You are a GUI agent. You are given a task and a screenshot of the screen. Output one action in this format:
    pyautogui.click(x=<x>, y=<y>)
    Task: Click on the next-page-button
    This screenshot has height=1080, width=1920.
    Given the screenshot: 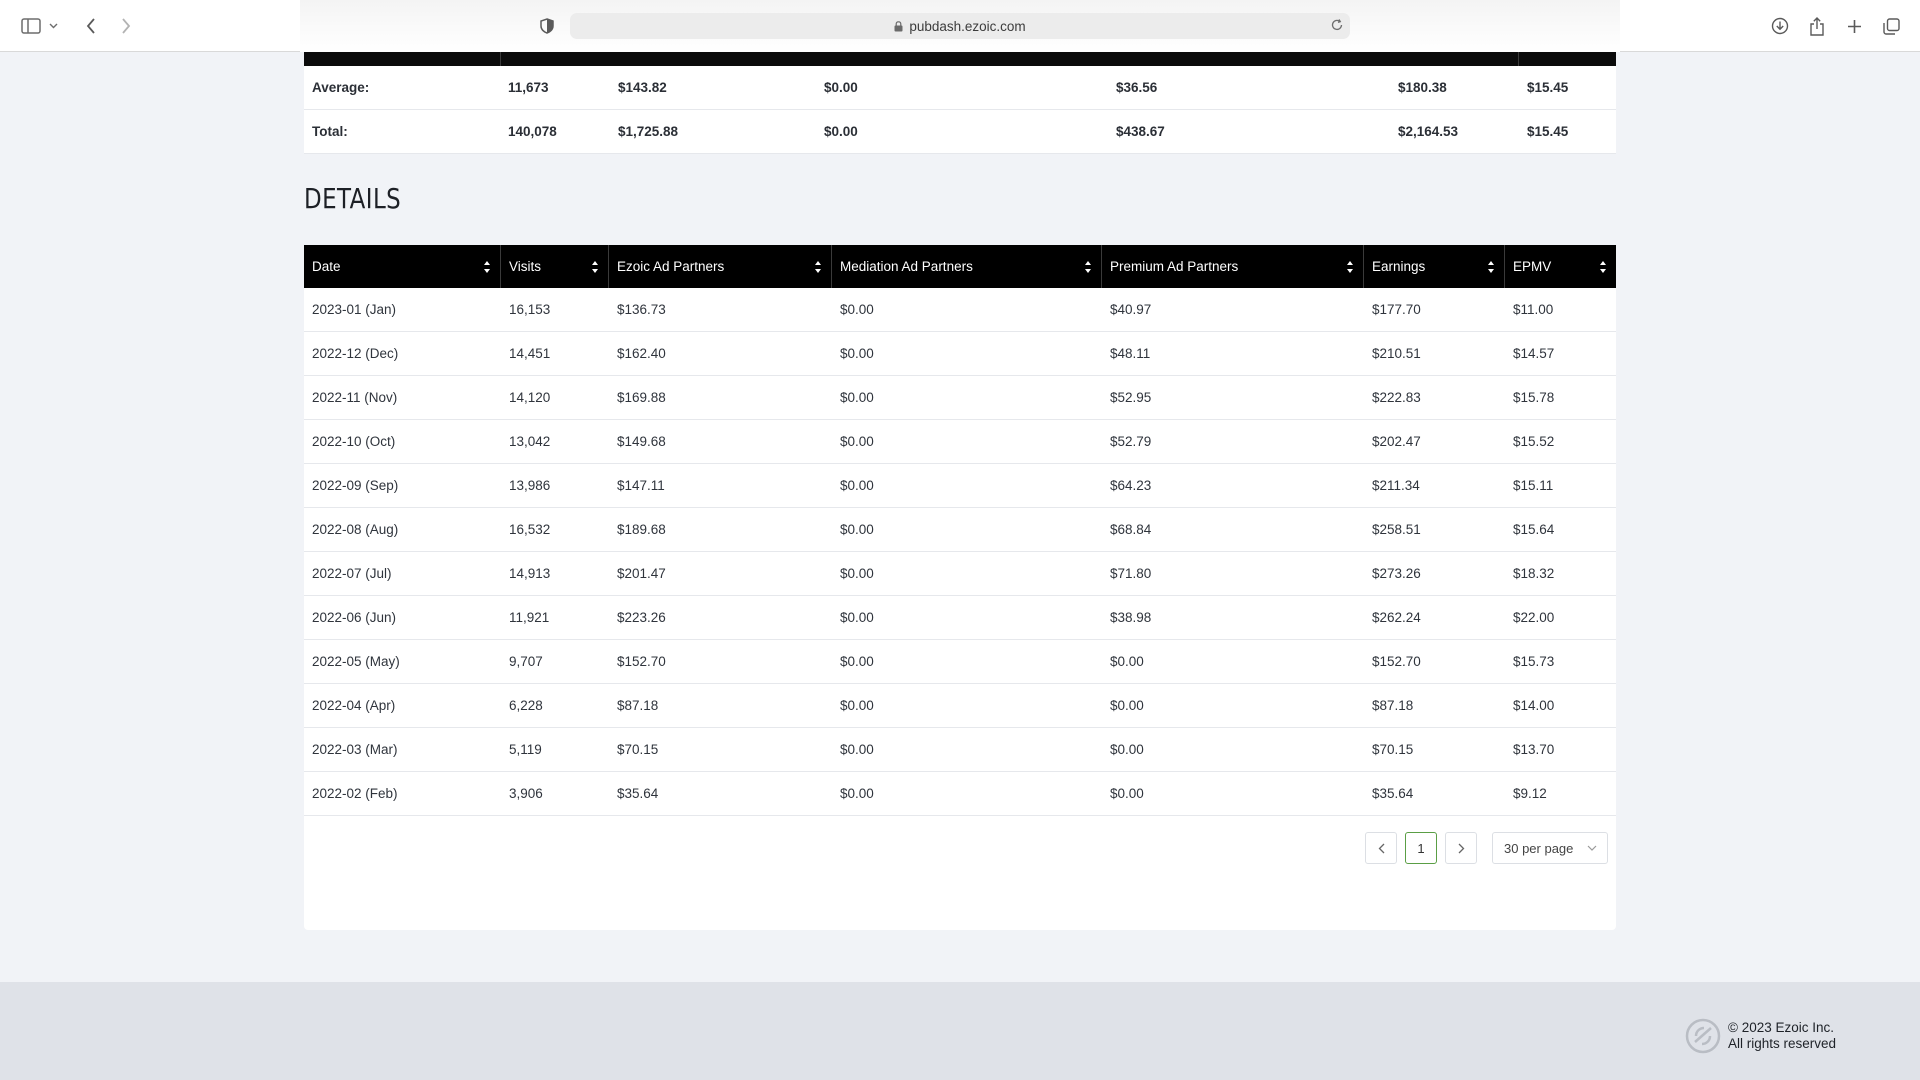 What is the action you would take?
    pyautogui.click(x=1461, y=848)
    